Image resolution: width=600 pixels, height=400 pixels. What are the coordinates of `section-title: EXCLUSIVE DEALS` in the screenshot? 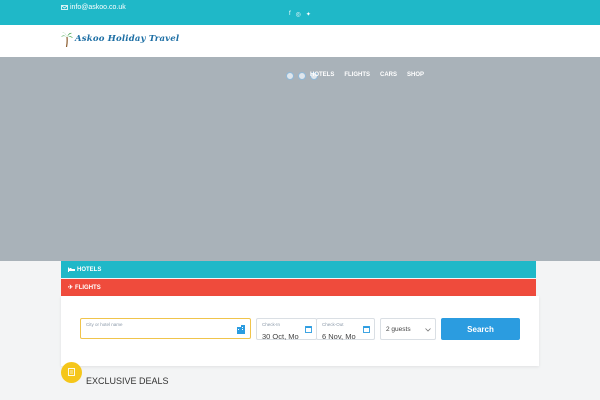 It's located at (127, 381).